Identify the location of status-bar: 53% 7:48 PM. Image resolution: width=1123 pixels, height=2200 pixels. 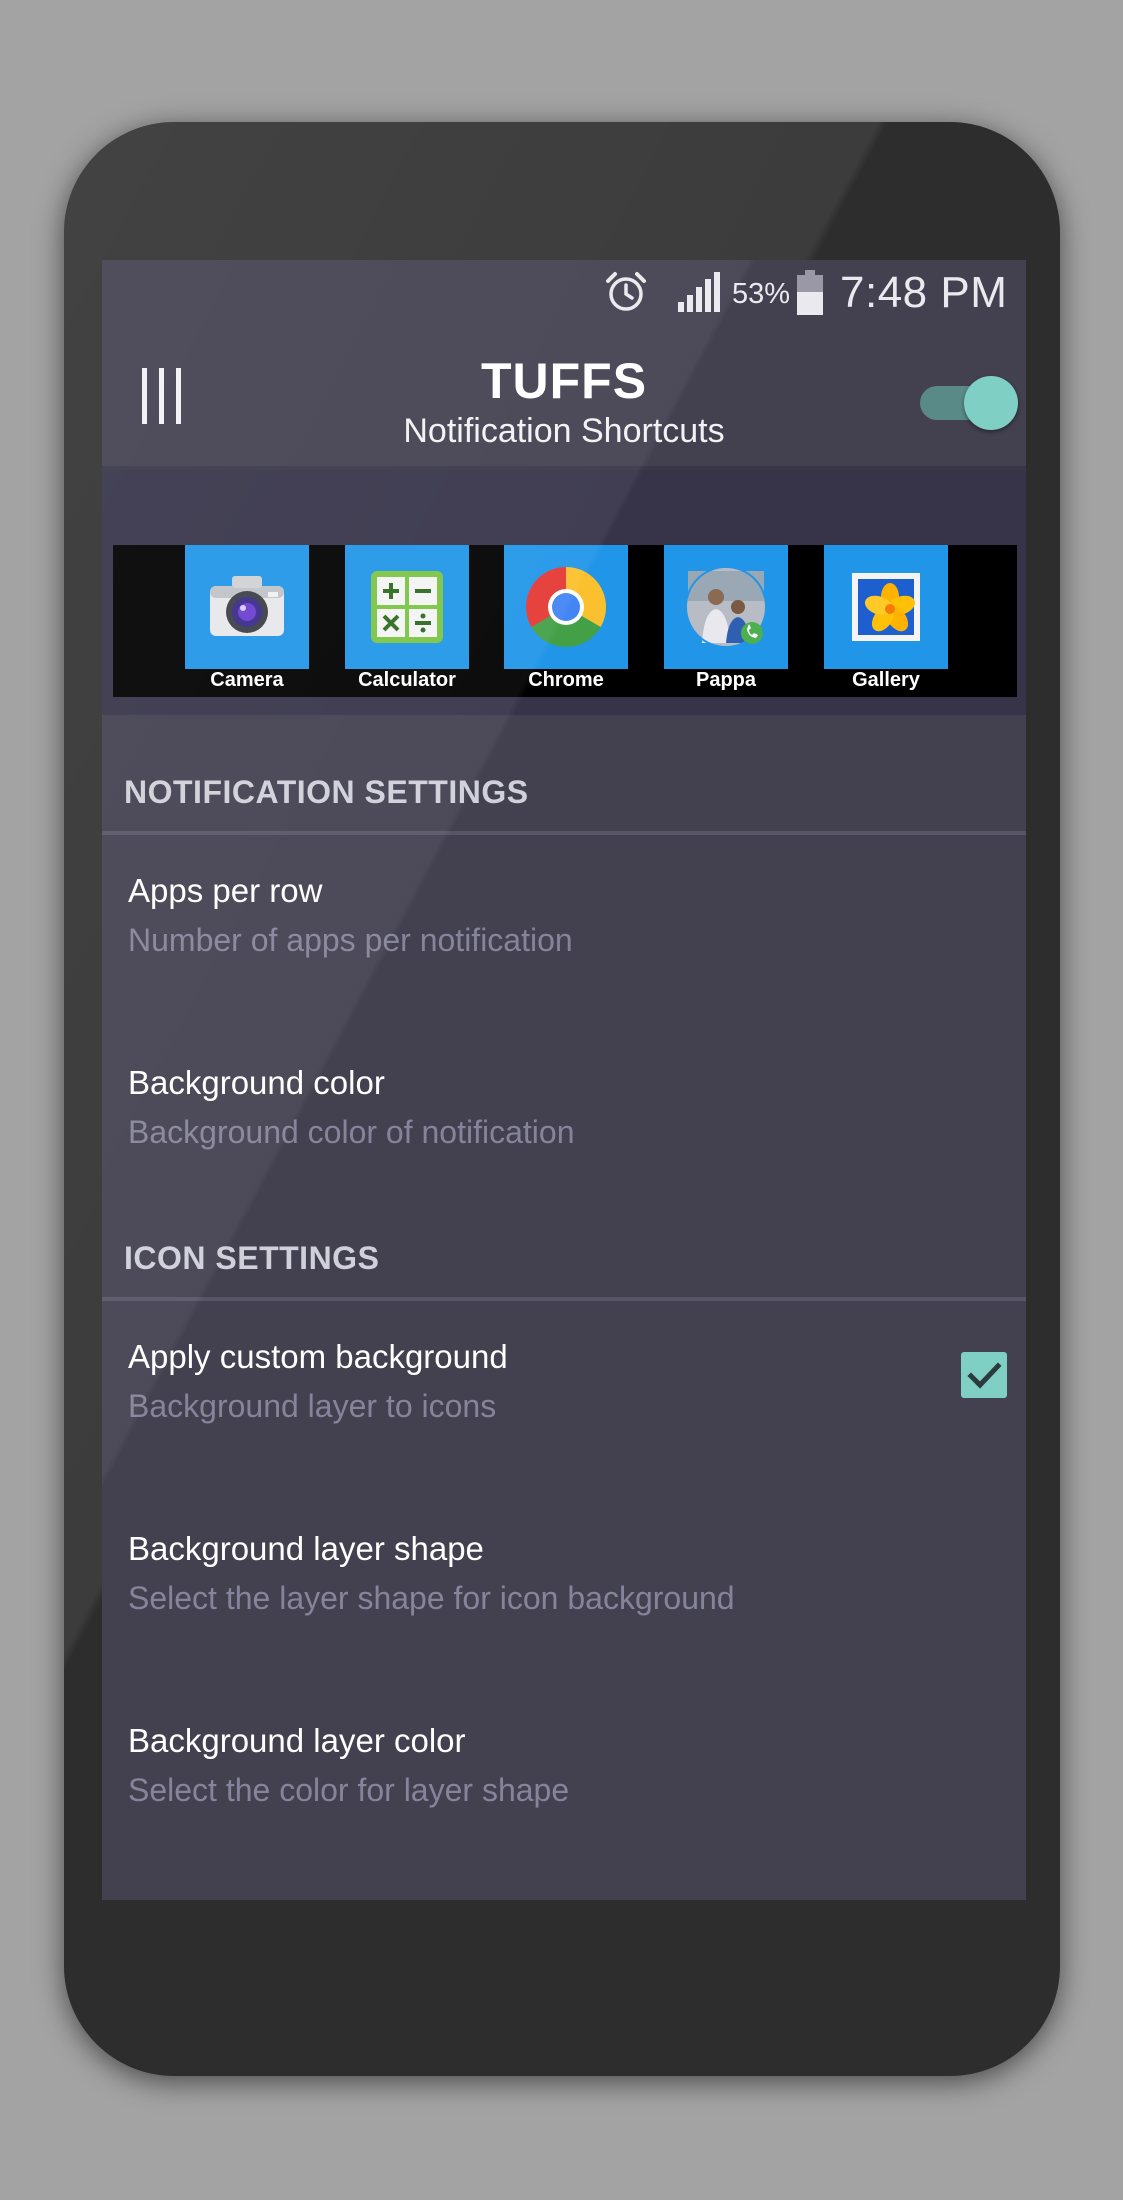
(564, 295).